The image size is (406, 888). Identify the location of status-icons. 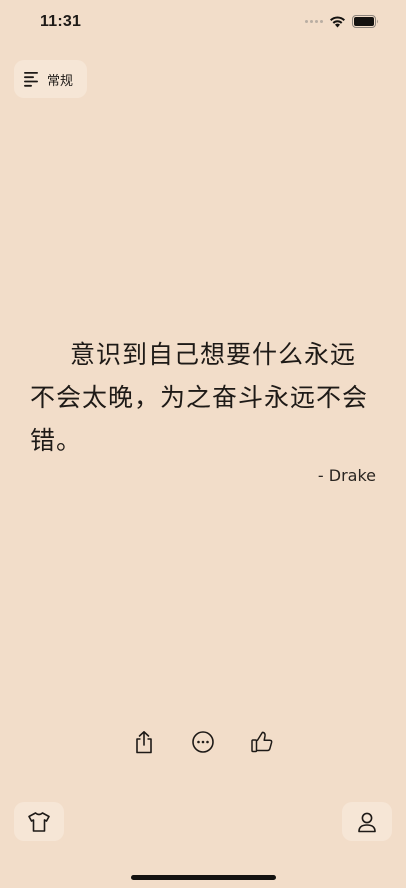
(342, 21).